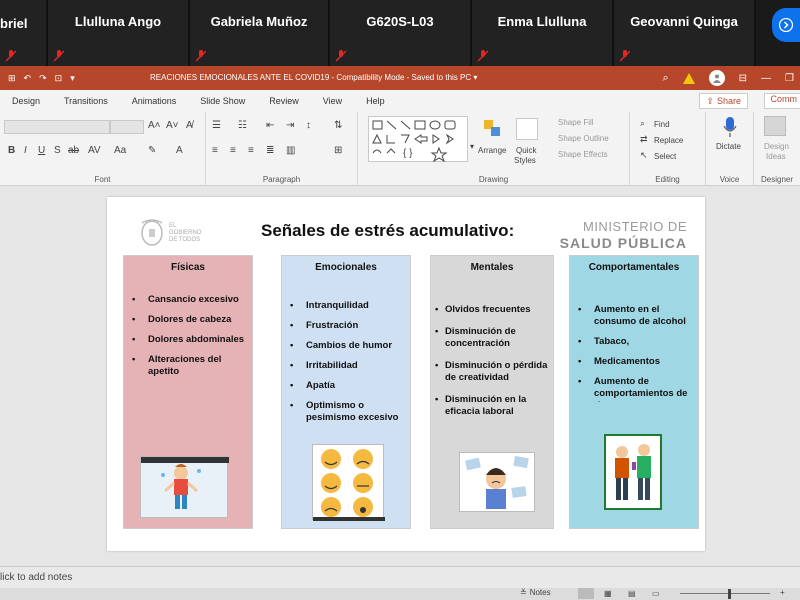  Describe the element at coordinates (24, 33) in the screenshot. I see `participant-tile: briel` at that location.